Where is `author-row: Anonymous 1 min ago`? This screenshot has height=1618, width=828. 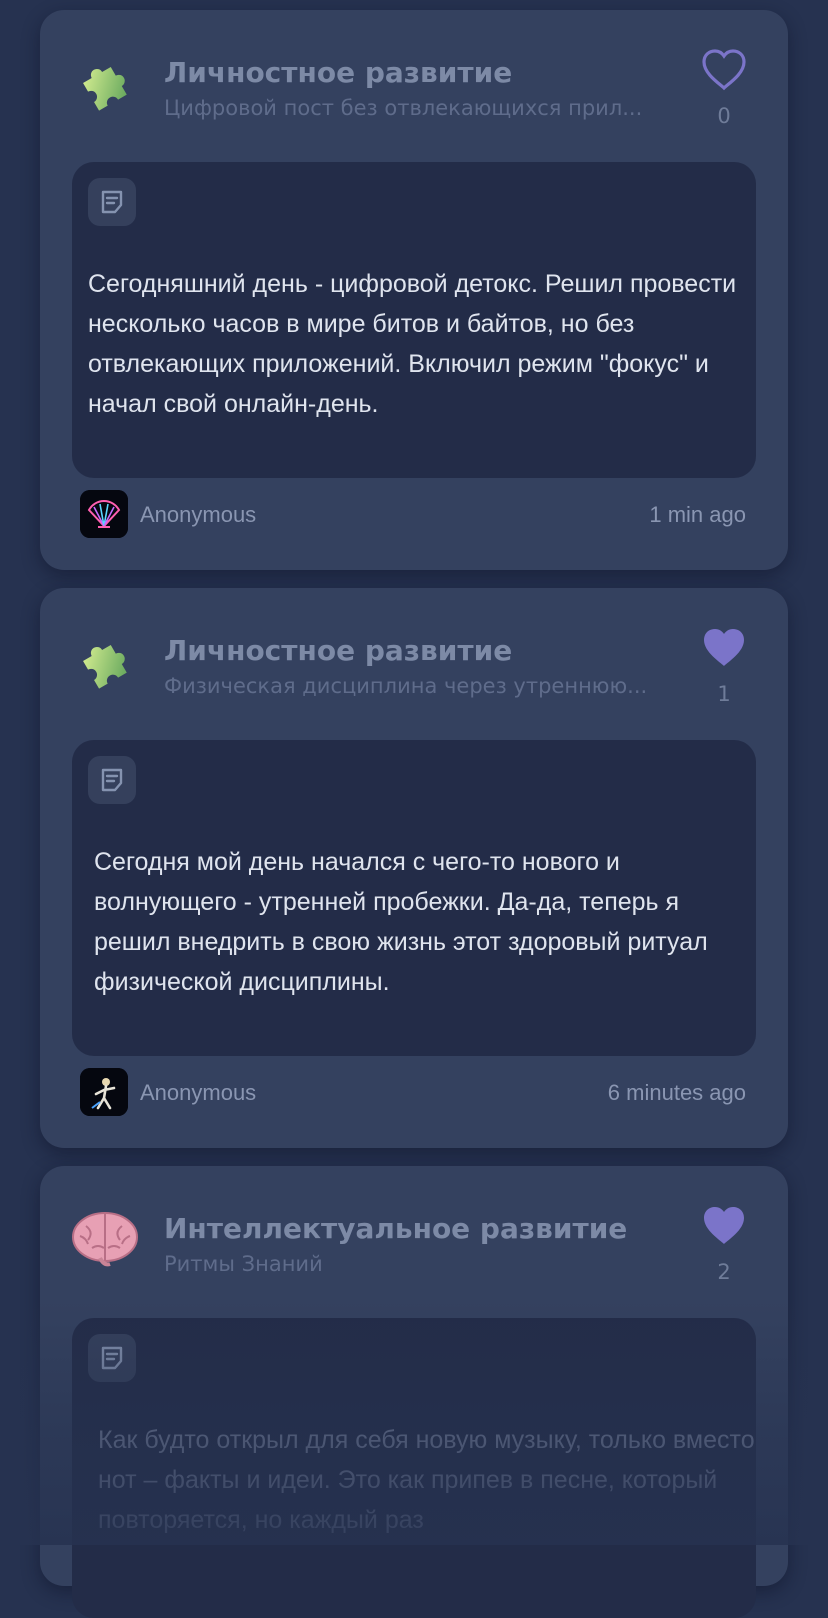
author-row: Anonymous 1 min ago is located at coordinates (413, 514).